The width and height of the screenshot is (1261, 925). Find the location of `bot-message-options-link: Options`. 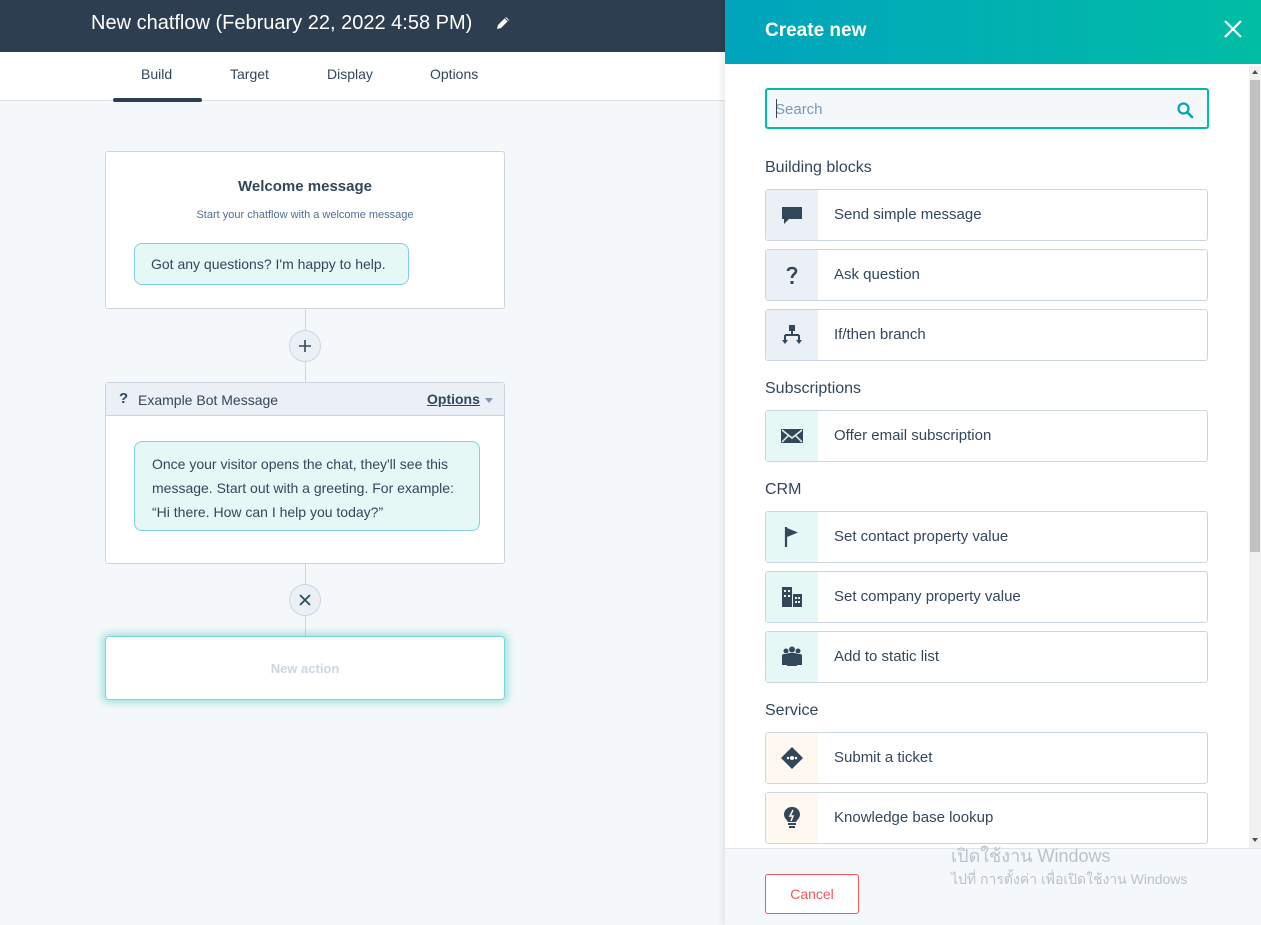

bot-message-options-link: Options is located at coordinates (453, 399).